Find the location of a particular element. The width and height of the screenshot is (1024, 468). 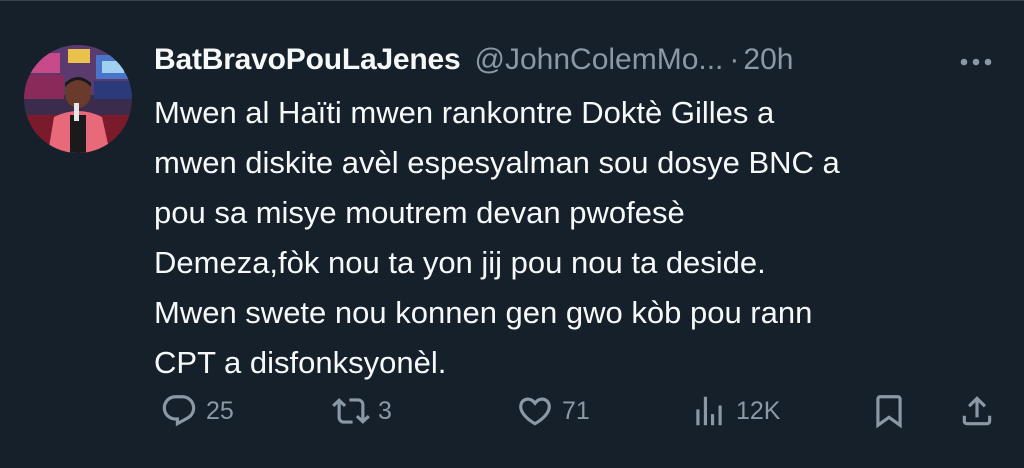

avatar-image is located at coordinates (78, 99).